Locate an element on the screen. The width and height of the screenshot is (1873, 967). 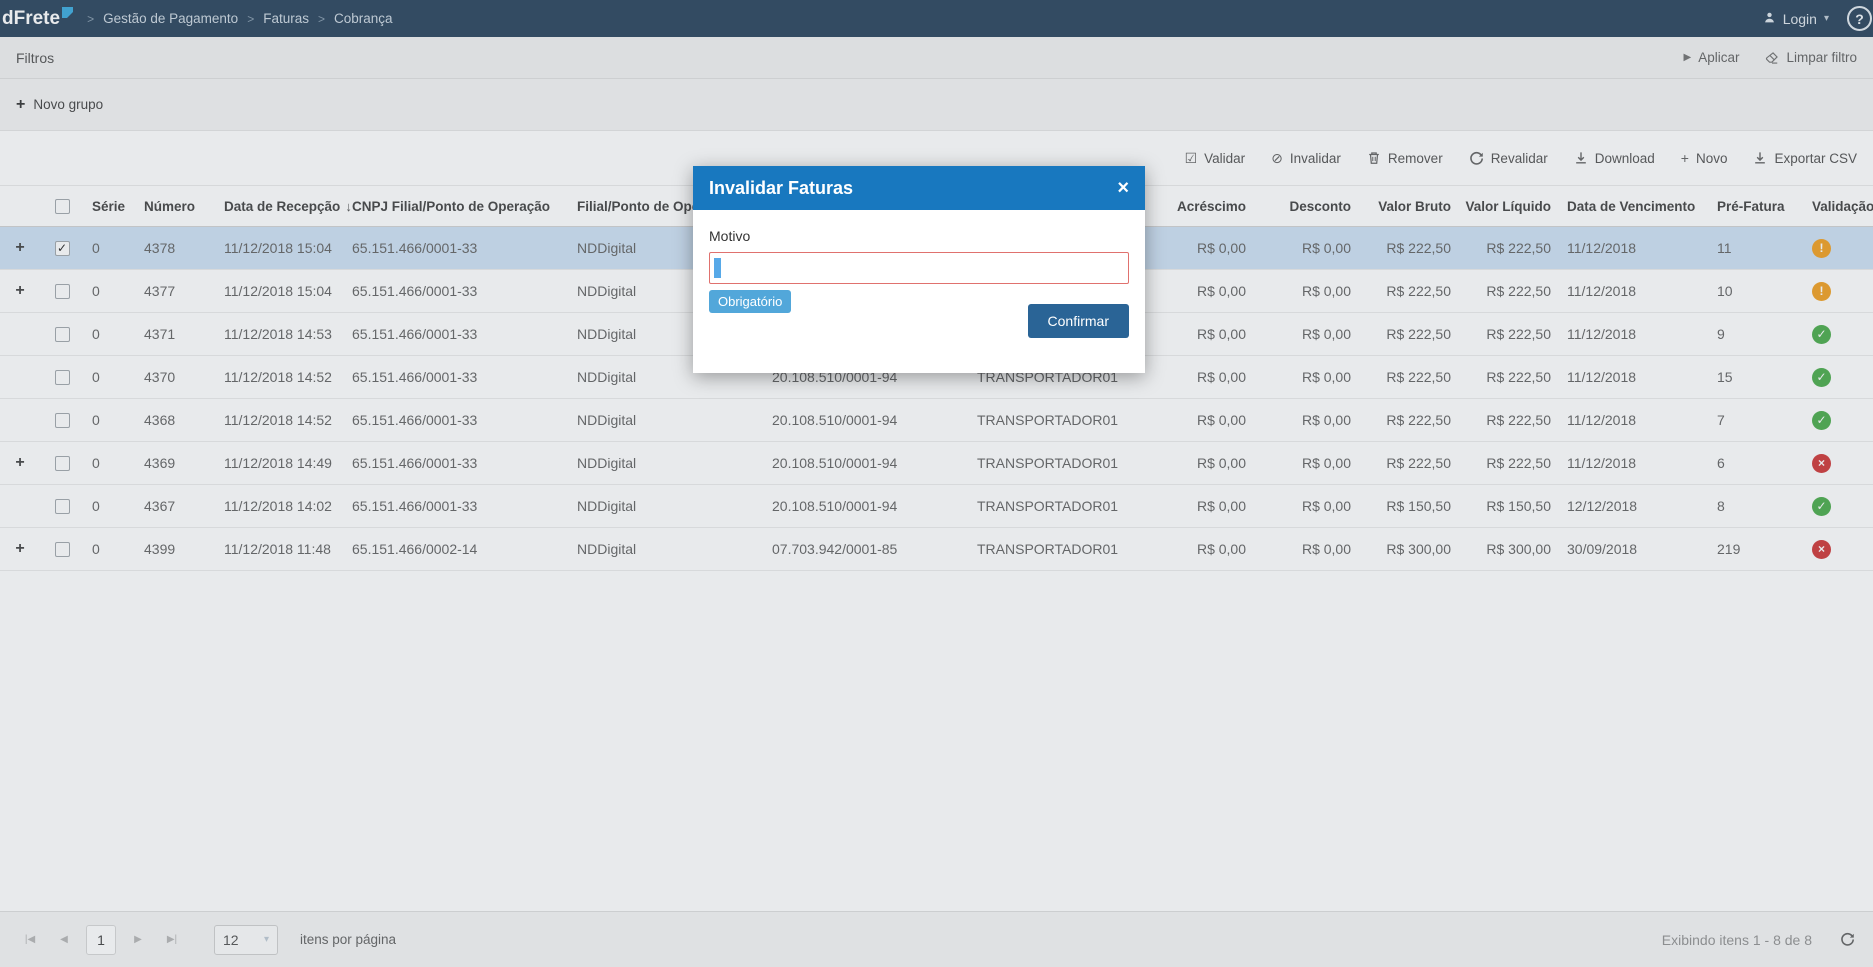
modal-footer-row: Obrigatório Confirmar is located at coordinates (919, 314).